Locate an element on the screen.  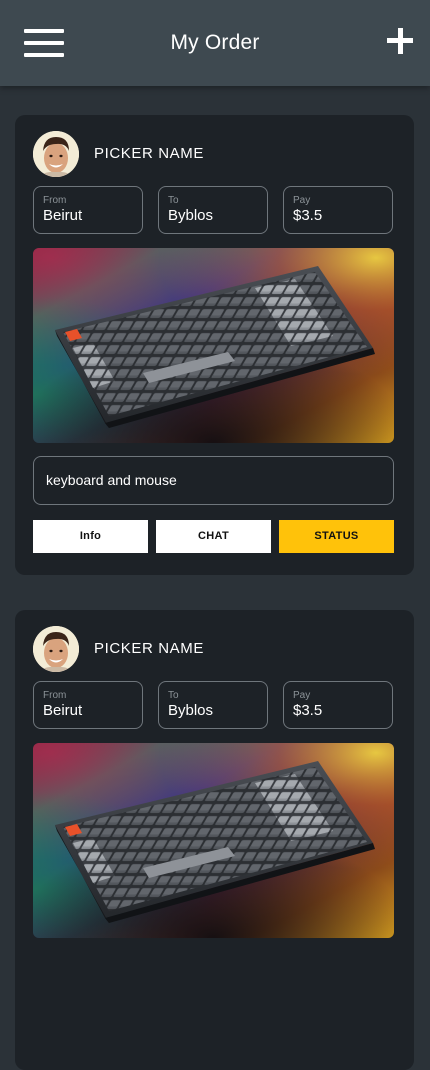
page-title: My Order is located at coordinates (215, 42).